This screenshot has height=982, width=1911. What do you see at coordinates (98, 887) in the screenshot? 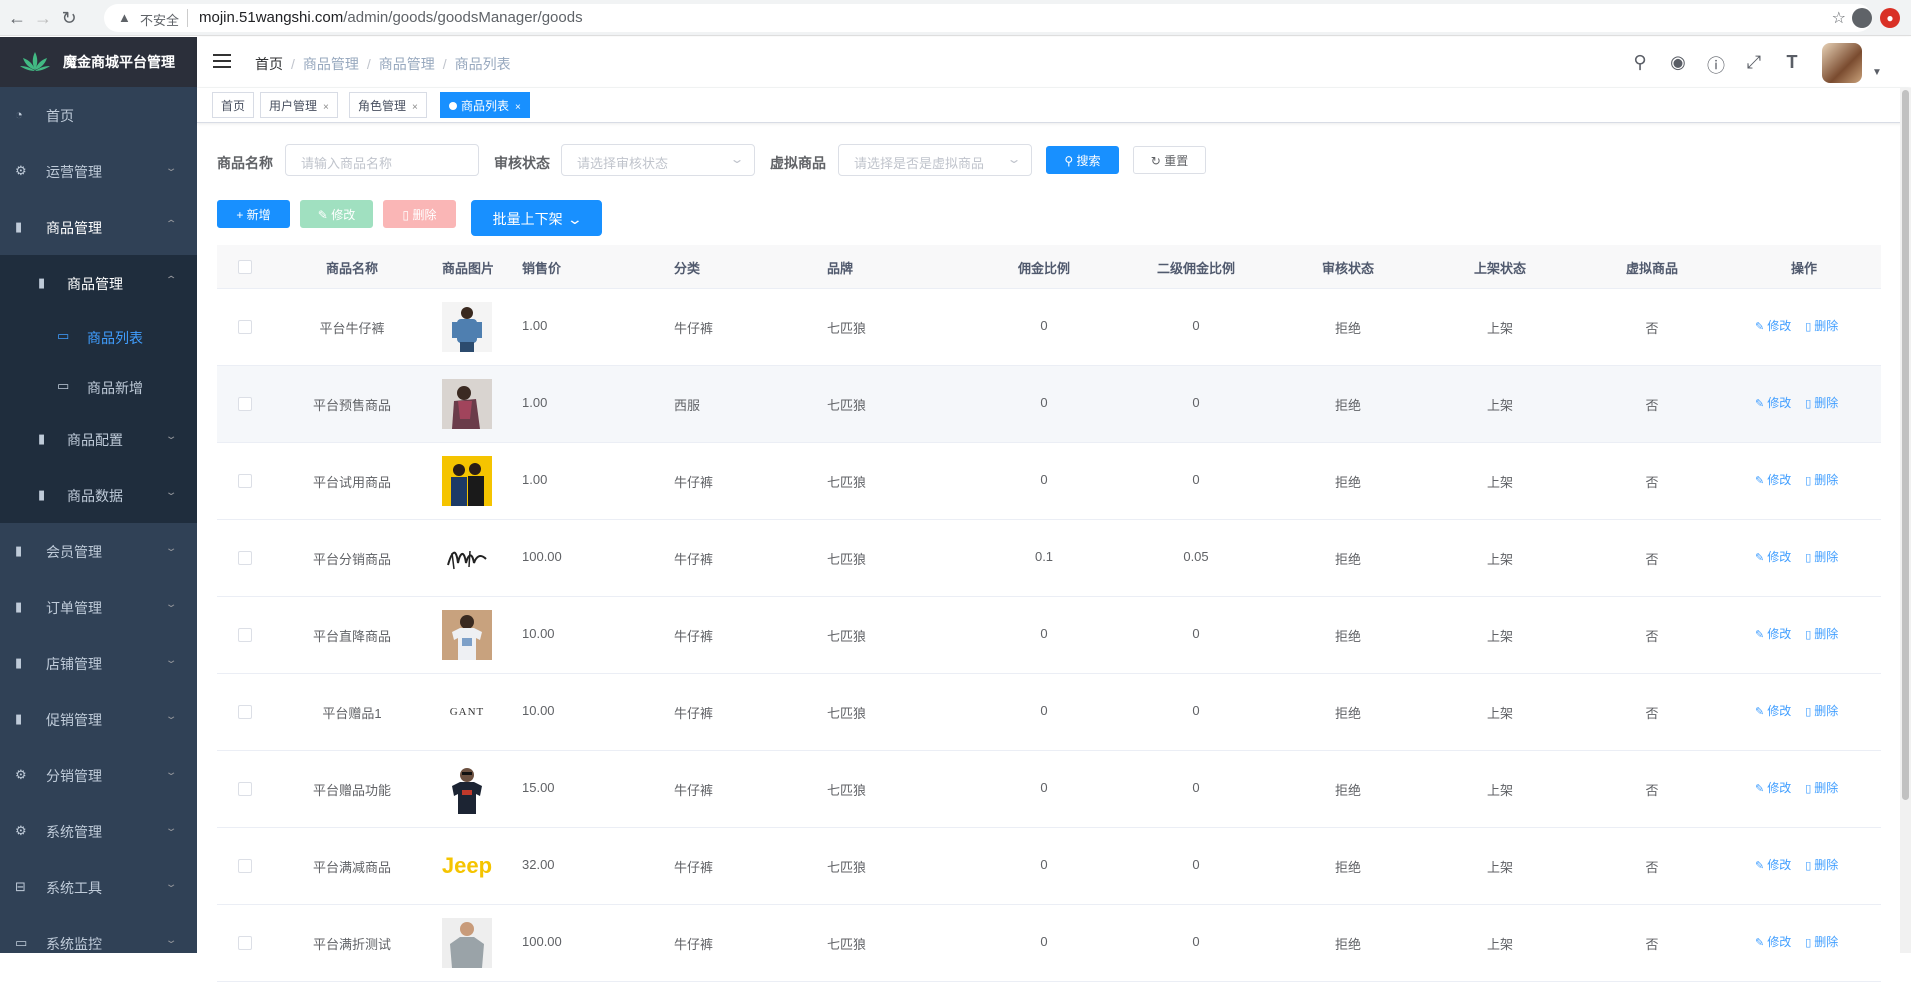
I see `sidebar-item-tools: ⊟ 系统工具 ⌄` at bounding box center [98, 887].